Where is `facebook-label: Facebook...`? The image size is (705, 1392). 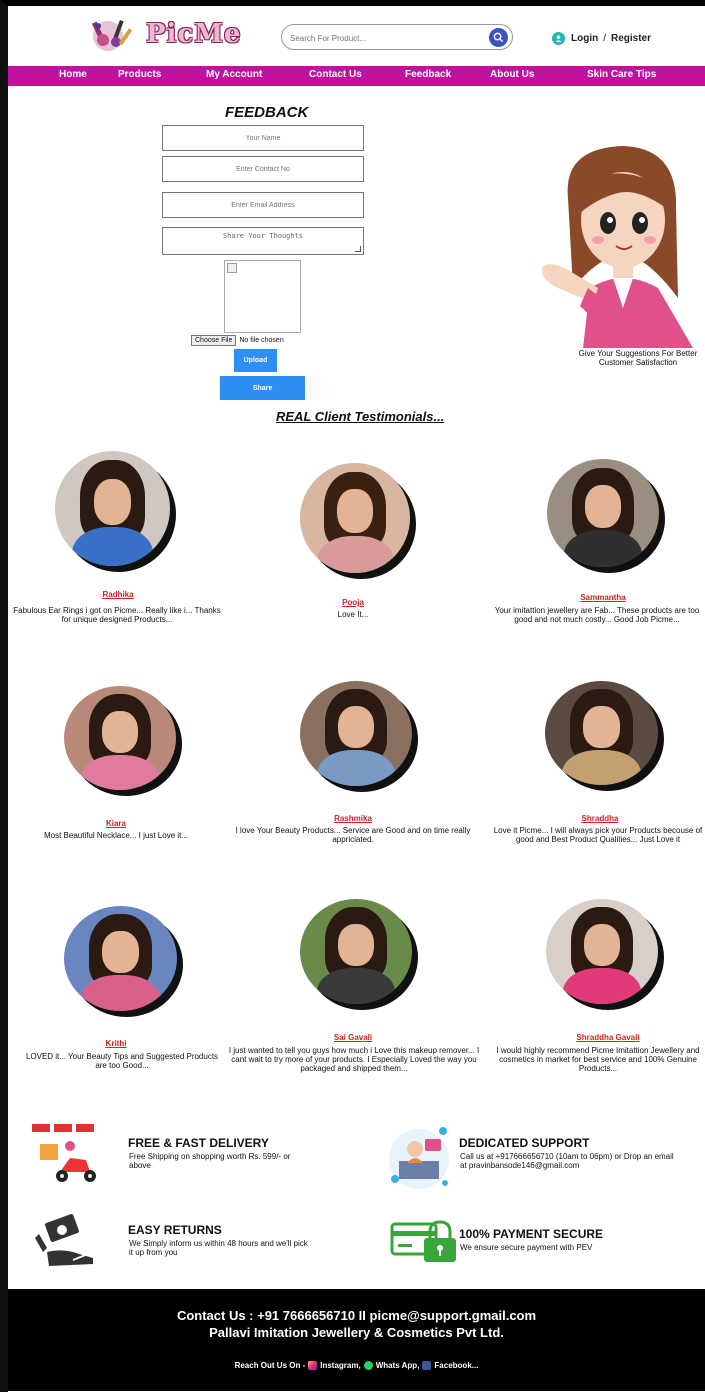 facebook-label: Facebook... is located at coordinates (456, 1365).